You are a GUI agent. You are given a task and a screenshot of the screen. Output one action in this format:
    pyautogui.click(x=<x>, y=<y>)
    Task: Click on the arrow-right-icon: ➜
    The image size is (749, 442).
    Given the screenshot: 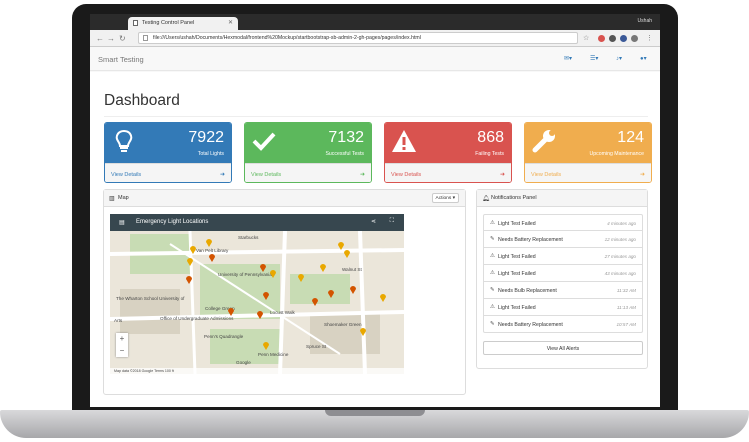 What is the action you would take?
    pyautogui.click(x=222, y=175)
    